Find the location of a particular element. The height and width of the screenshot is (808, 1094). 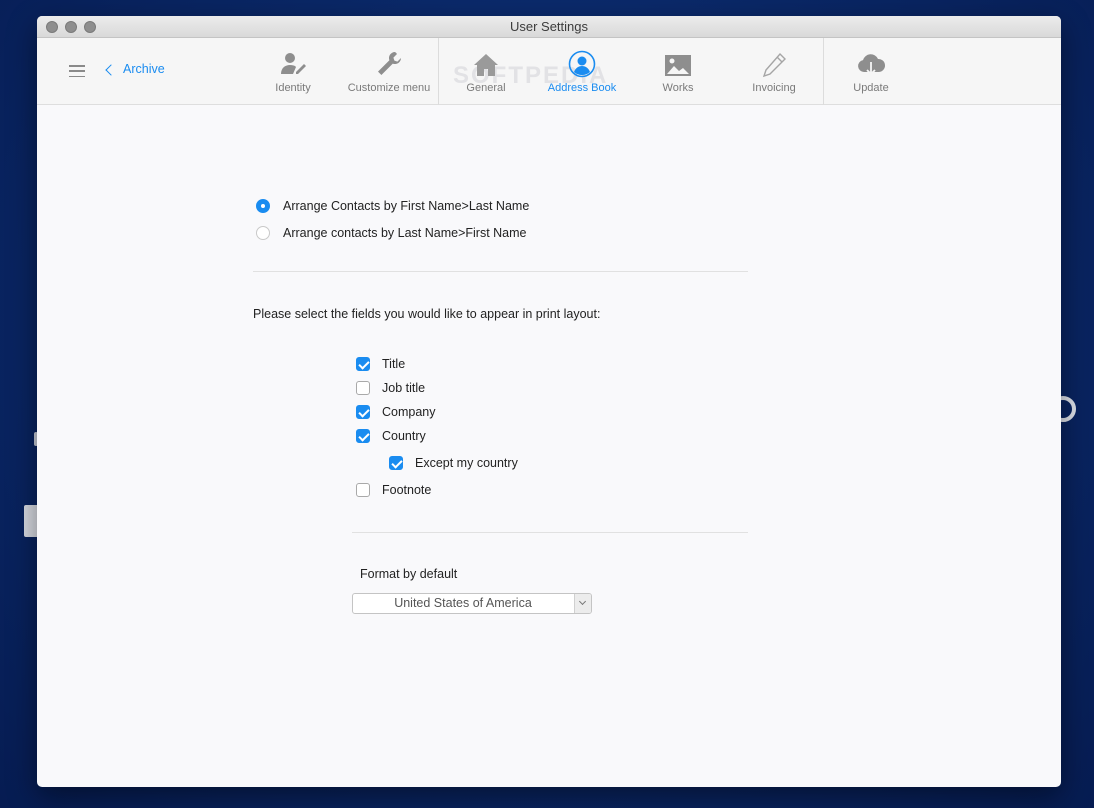

image-icon is located at coordinates (678, 58).